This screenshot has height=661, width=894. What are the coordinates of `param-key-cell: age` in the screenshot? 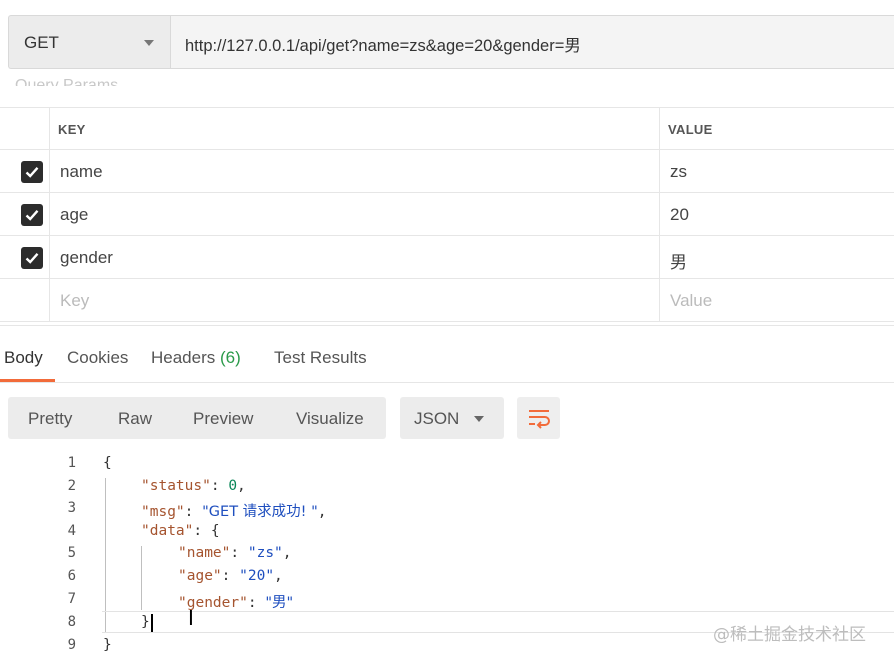 It's located at (355, 214).